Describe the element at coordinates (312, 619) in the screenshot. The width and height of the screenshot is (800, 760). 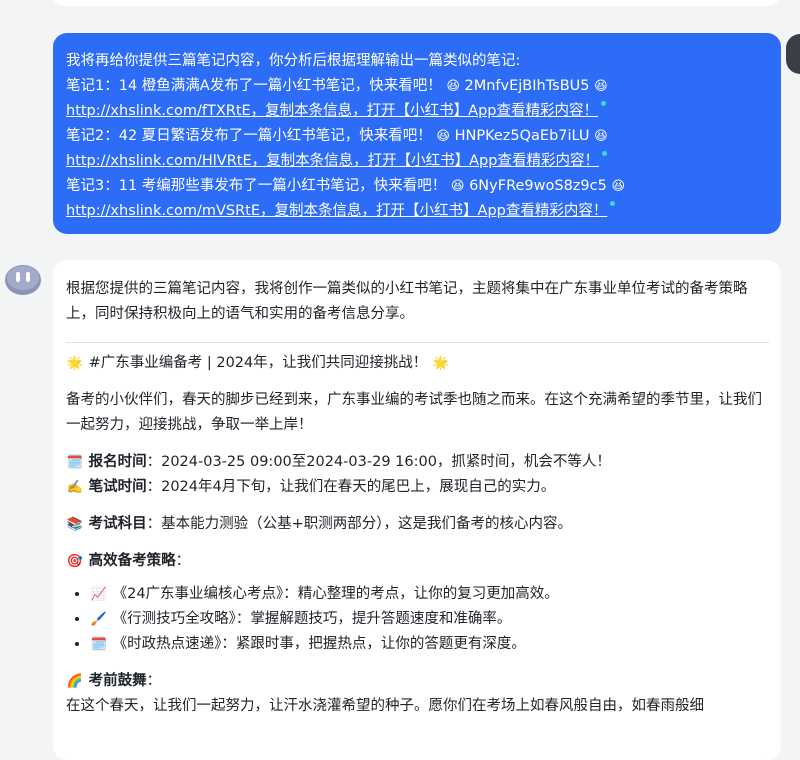
I see `strategy-item-text: 《行测技巧全攻略》：掌握解题技巧，提升答题速度和准确率。` at that location.